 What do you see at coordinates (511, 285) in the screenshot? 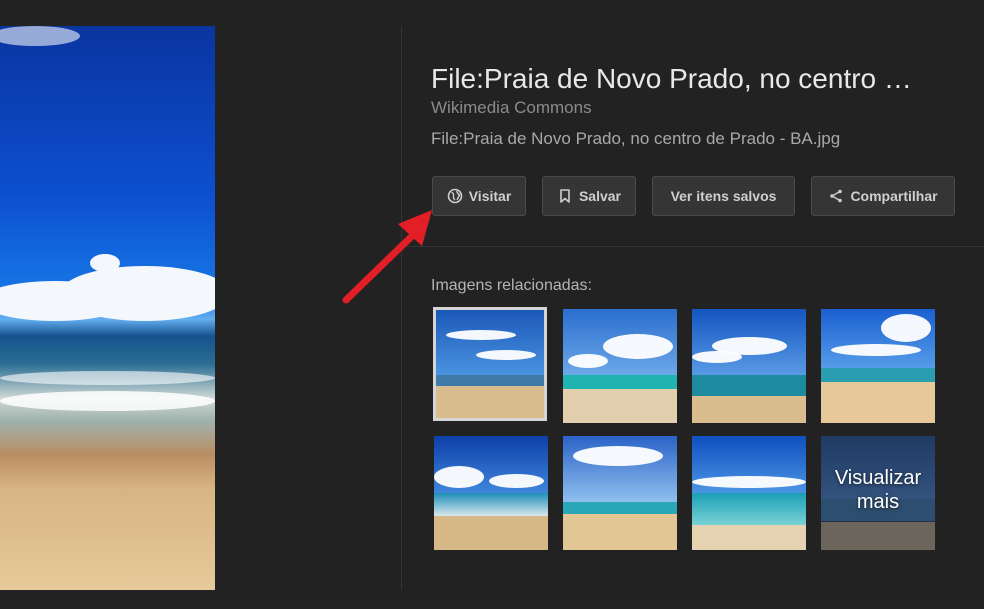
I see `related-images-heading: Imagens relacionadas:` at bounding box center [511, 285].